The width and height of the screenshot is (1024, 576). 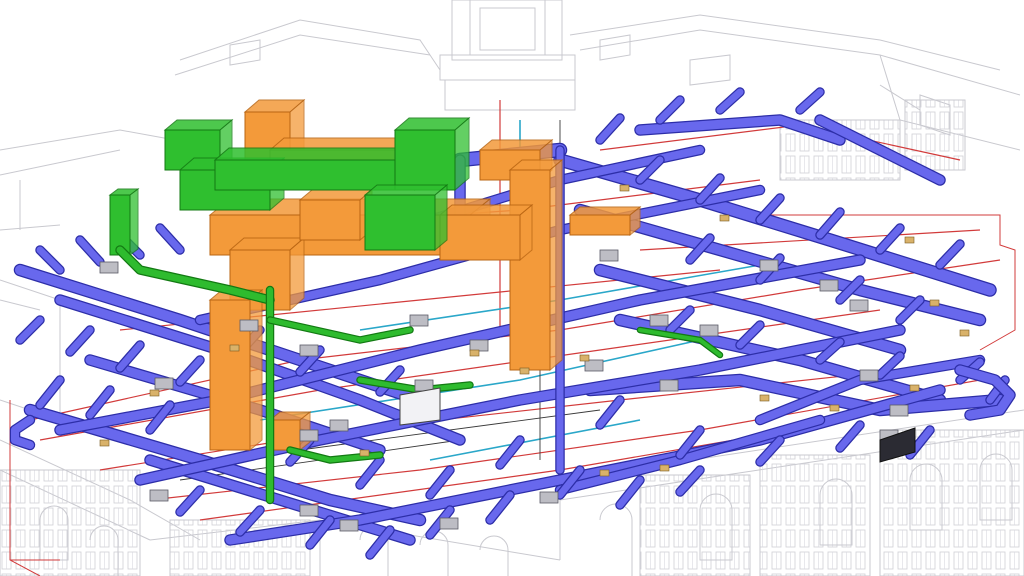 What do you see at coordinates (507, 55) in the screenshot?
I see `clock-tower` at bounding box center [507, 55].